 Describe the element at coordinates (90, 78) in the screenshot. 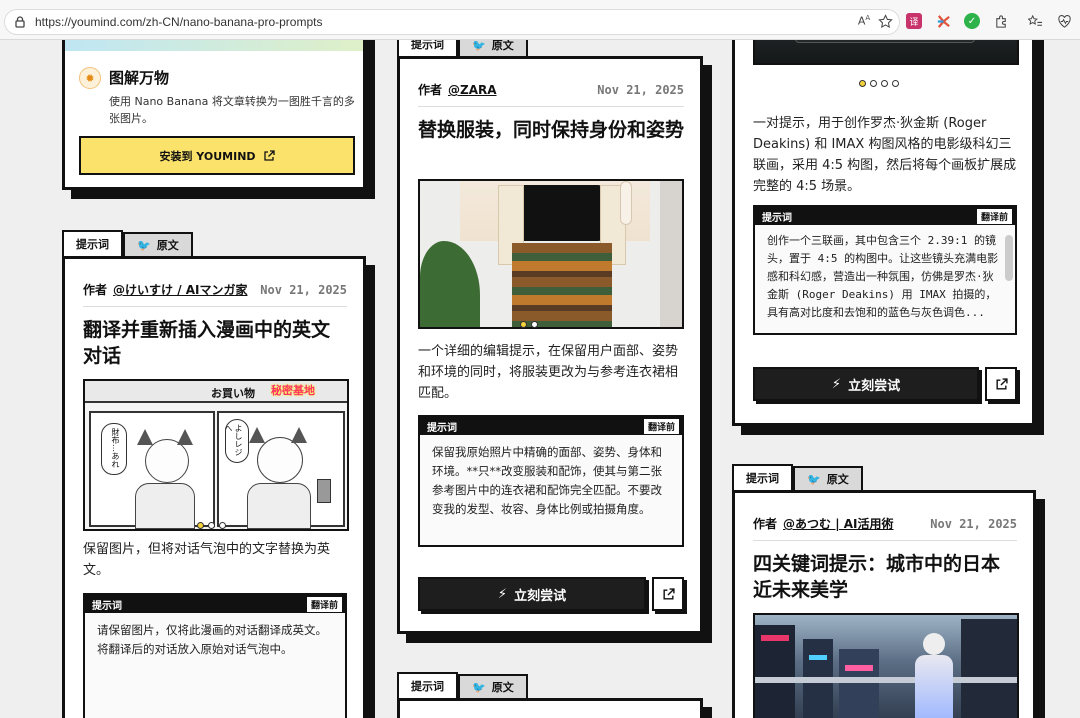

I see `lightbulb-icon: ✹` at that location.